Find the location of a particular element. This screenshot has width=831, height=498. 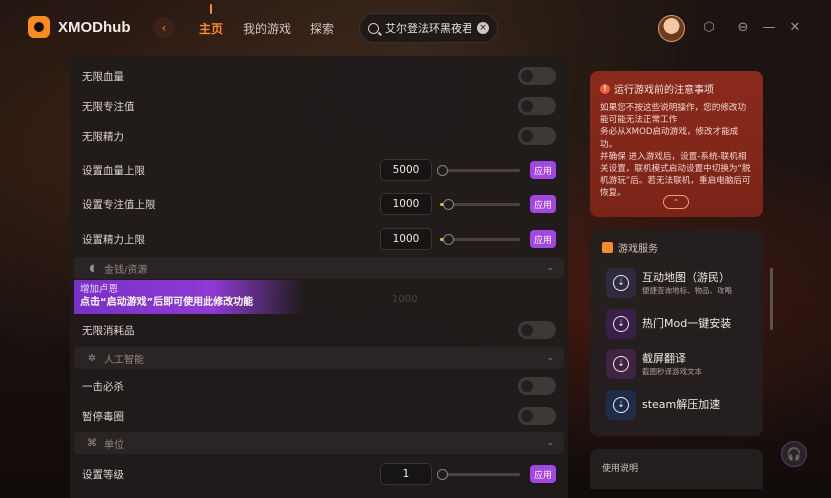

level-slider is located at coordinates (478, 474).